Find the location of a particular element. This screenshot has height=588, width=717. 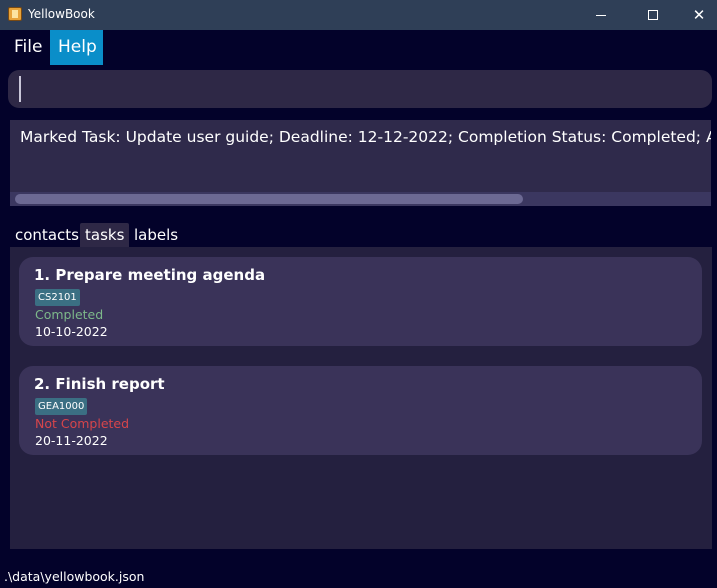

minimize-icon is located at coordinates (601, 15).